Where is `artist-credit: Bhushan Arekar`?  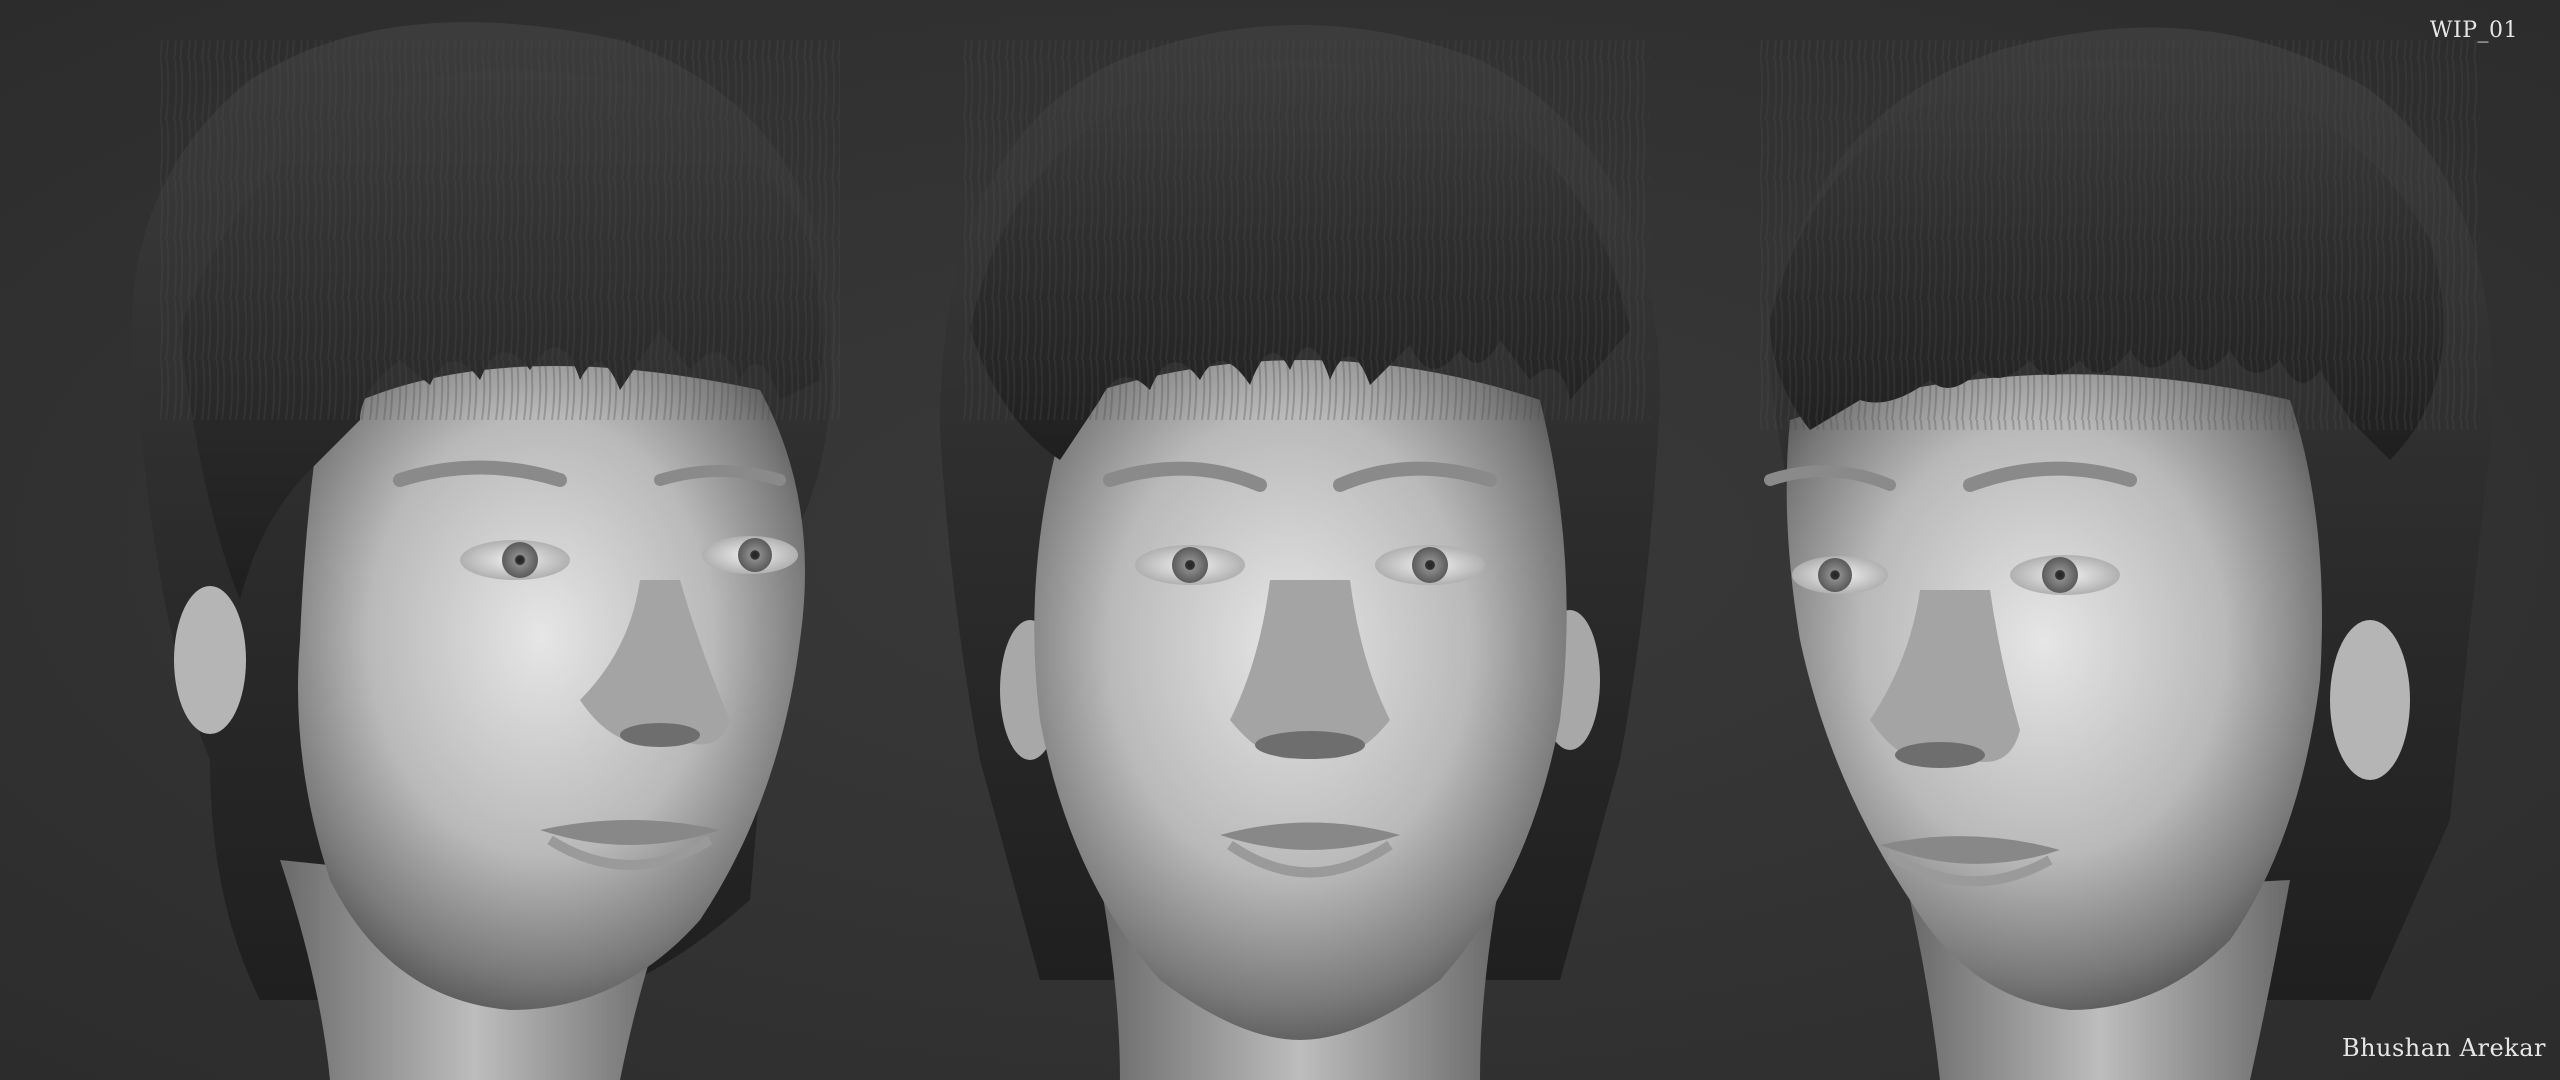 artist-credit: Bhushan Arekar is located at coordinates (2443, 1048).